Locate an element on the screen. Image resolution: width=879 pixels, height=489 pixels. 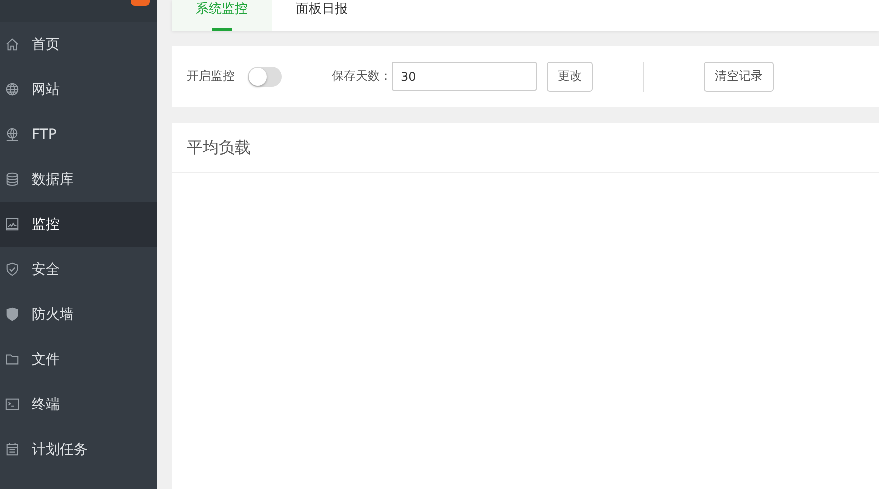
globe-icon is located at coordinates (12, 89).